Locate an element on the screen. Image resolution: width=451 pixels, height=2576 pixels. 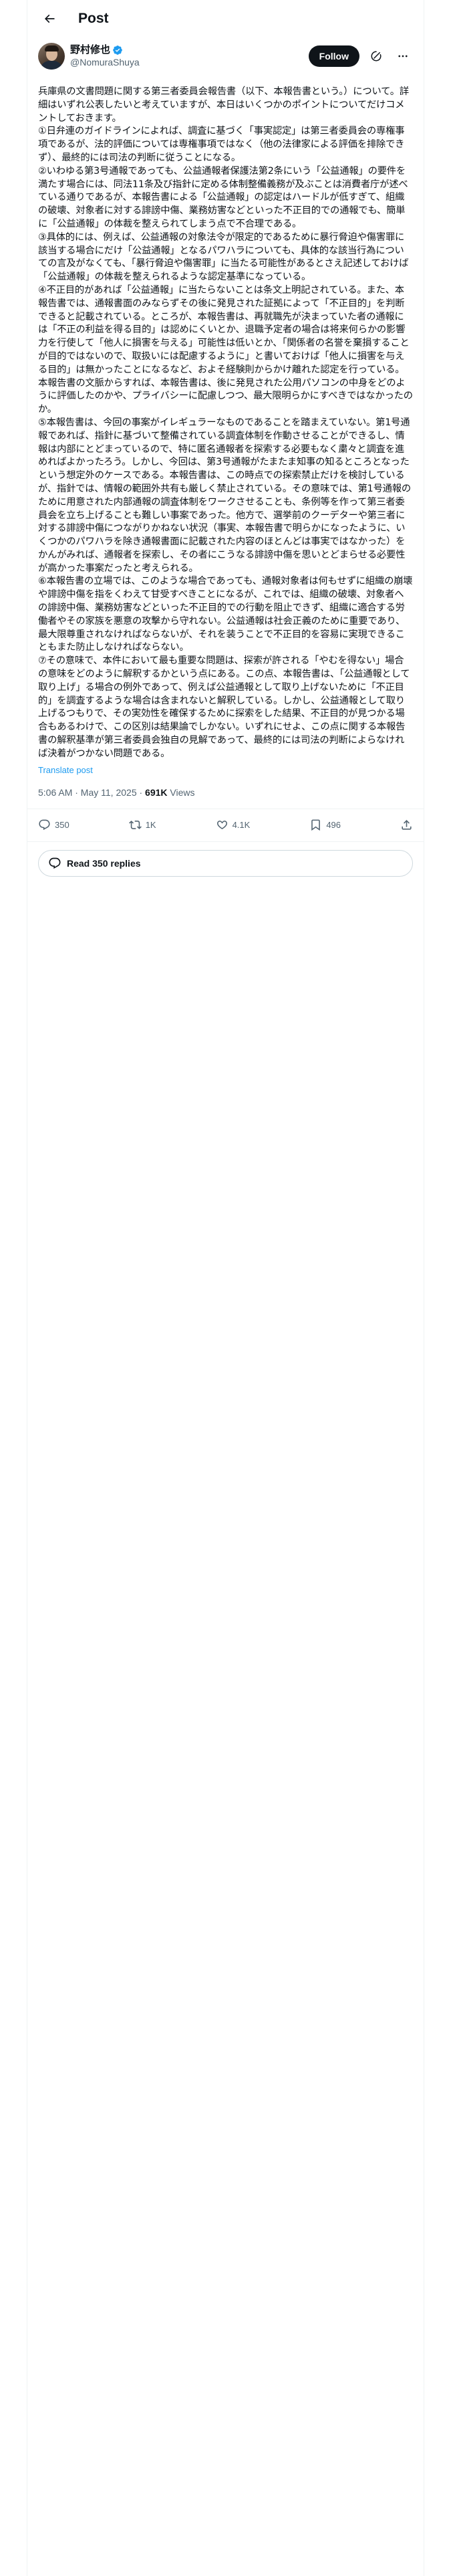
action-bar: 350 1K 4.1K 496 is located at coordinates (225, 825).